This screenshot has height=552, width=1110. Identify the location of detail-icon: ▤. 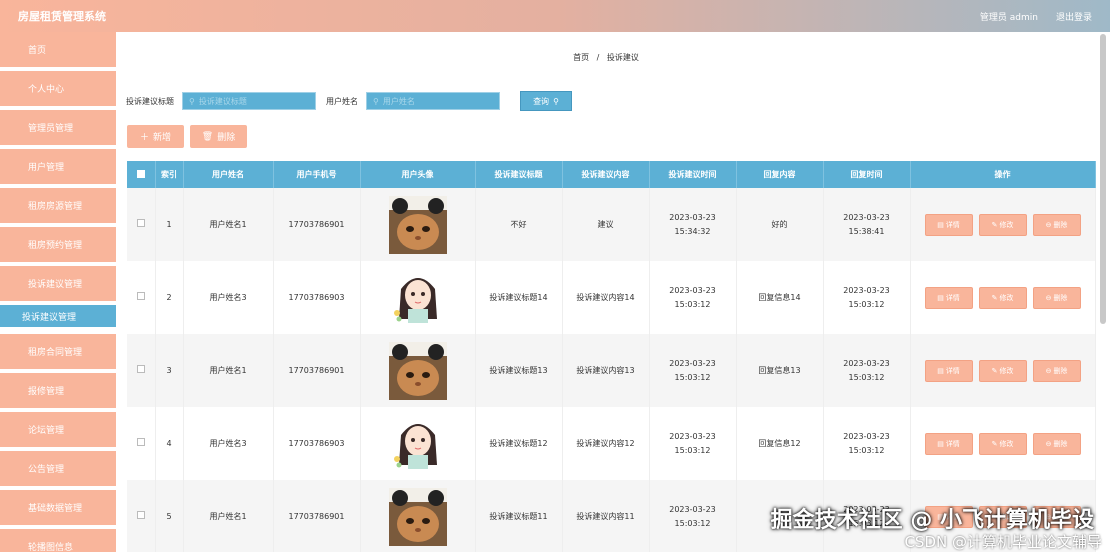
(940, 443).